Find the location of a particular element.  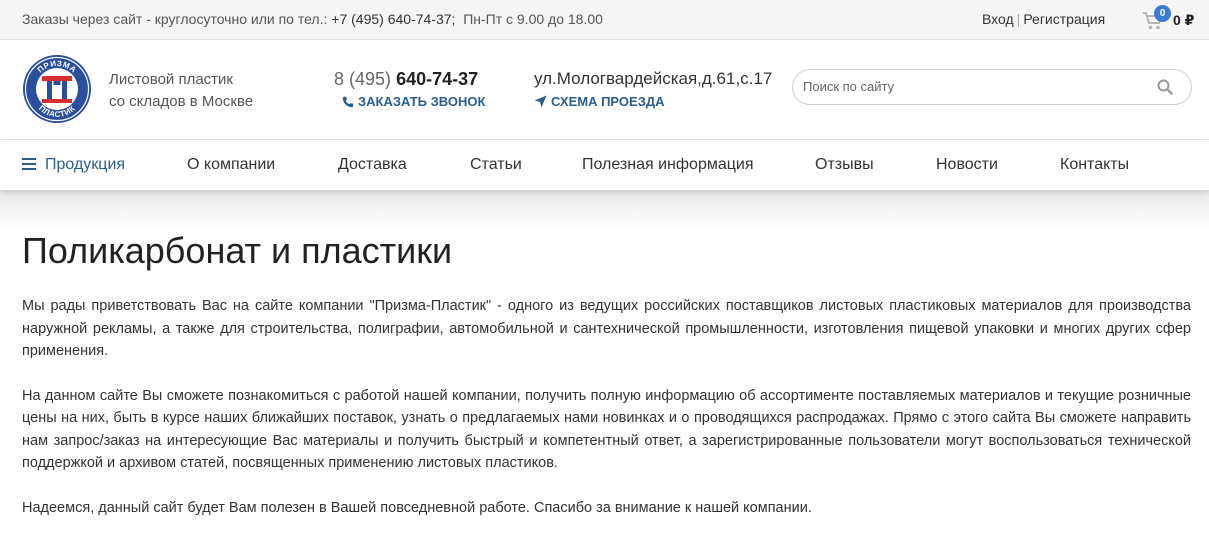

nav-item-news: Новости is located at coordinates (967, 165).